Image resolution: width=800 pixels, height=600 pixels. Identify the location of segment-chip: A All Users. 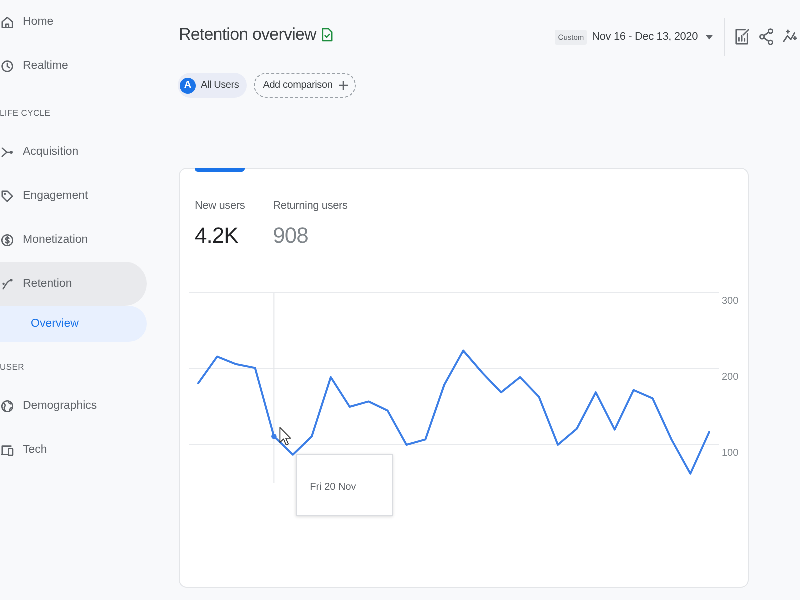
(213, 85).